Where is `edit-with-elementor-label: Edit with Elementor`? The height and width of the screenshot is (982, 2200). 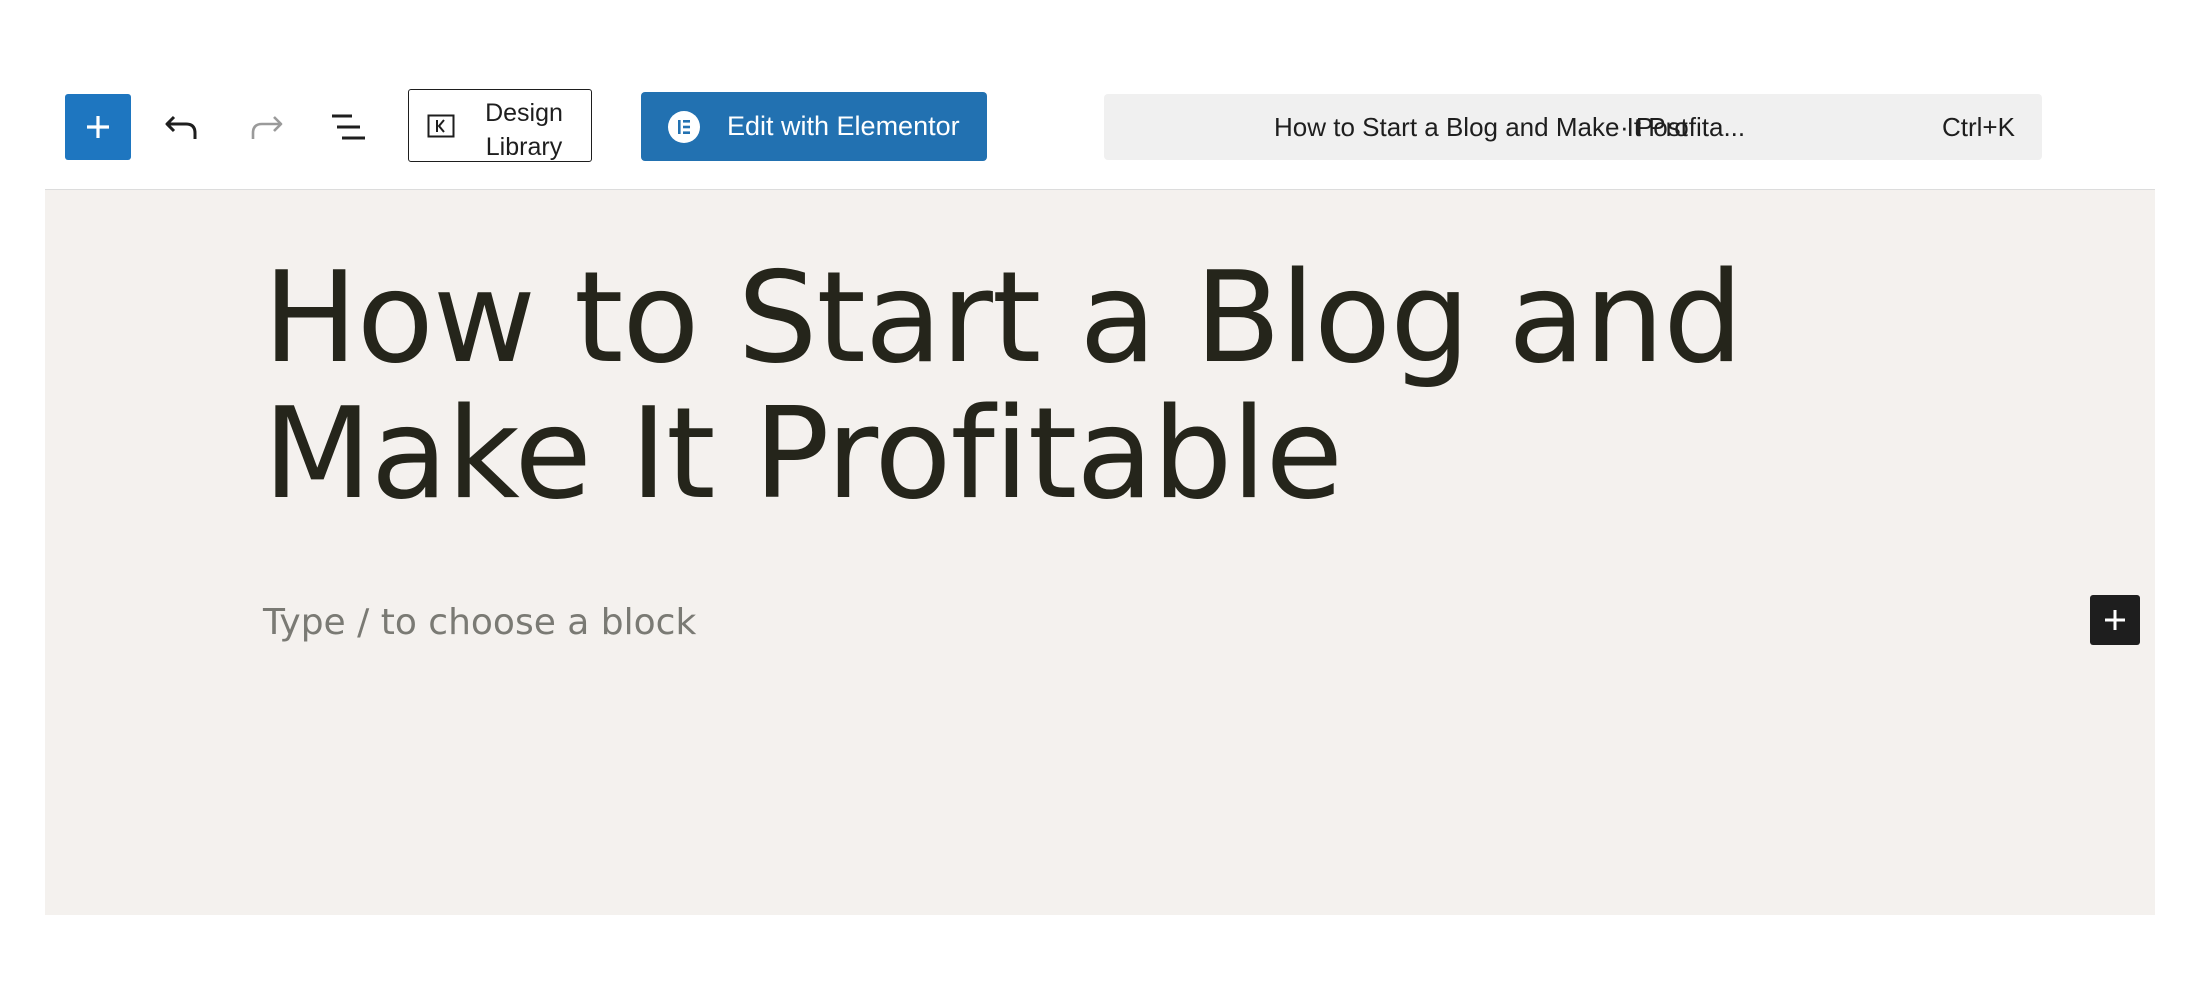 edit-with-elementor-label: Edit with Elementor is located at coordinates (843, 126).